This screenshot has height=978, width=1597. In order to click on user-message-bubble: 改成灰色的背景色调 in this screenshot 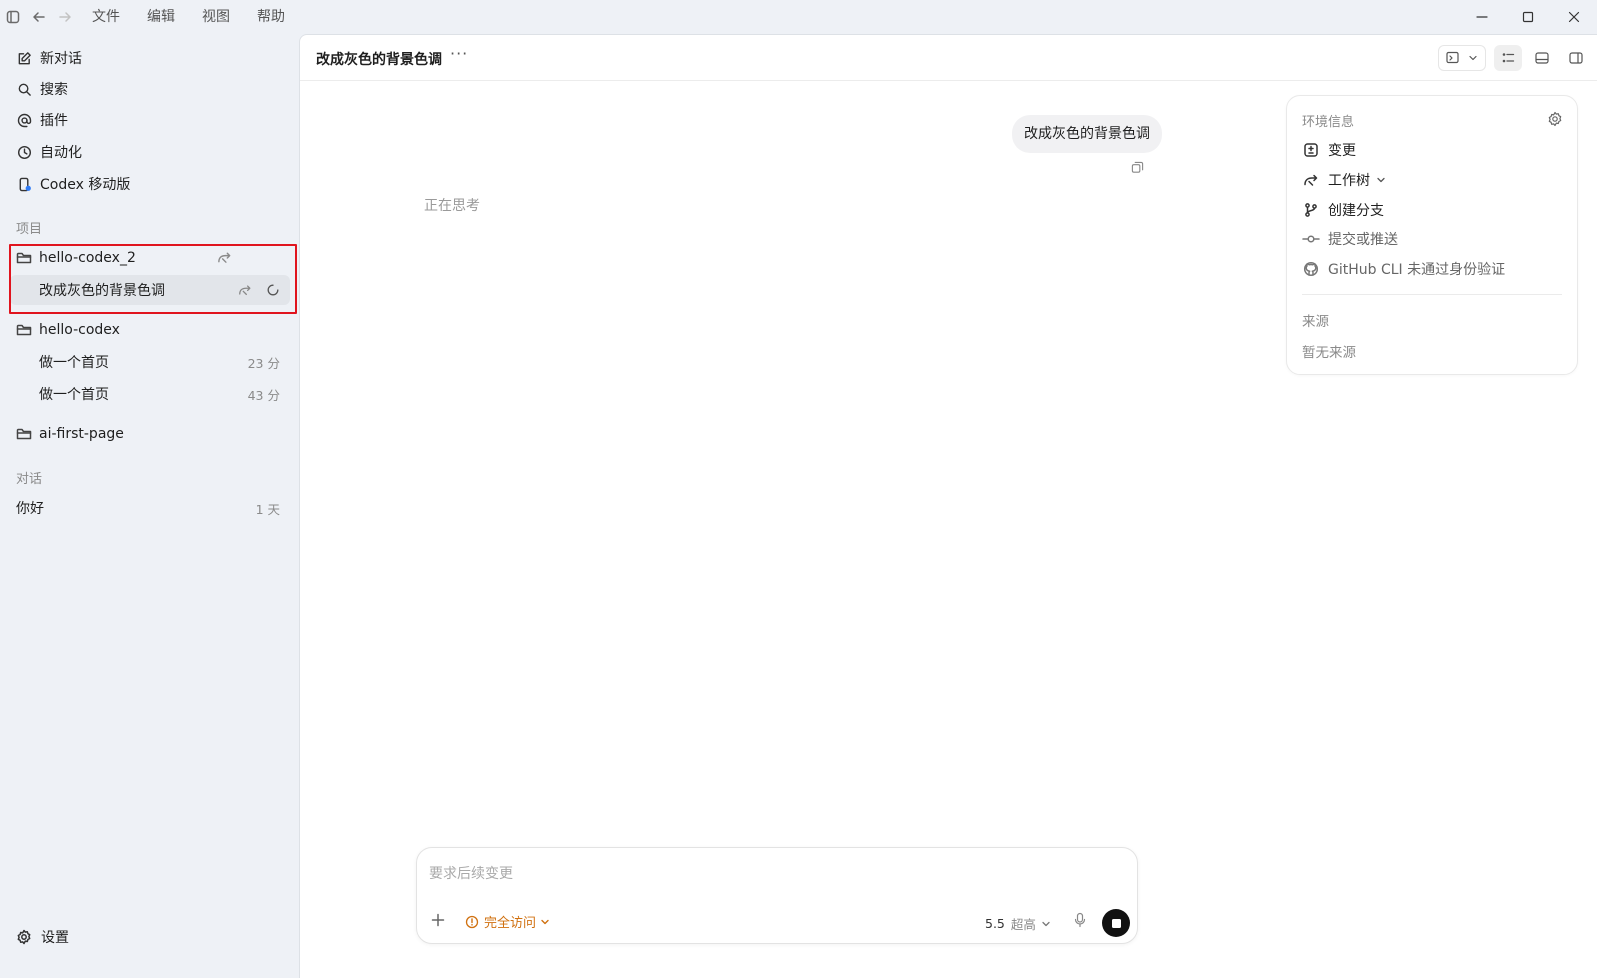, I will do `click(1087, 134)`.